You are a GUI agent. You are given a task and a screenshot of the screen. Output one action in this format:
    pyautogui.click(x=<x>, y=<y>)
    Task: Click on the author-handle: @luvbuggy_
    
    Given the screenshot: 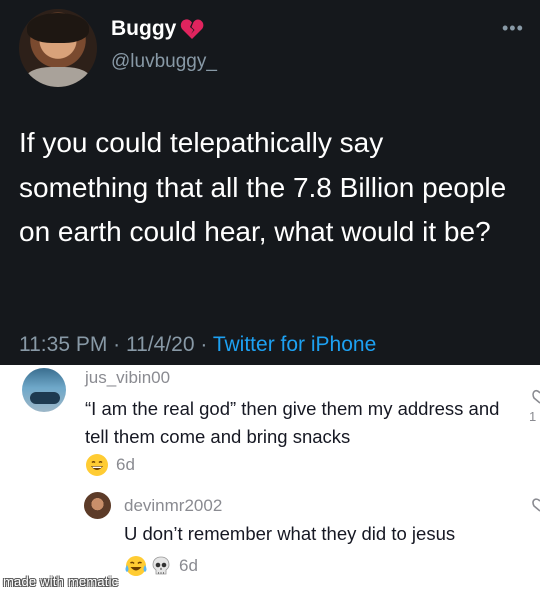 What is the action you would take?
    pyautogui.click(x=164, y=62)
    